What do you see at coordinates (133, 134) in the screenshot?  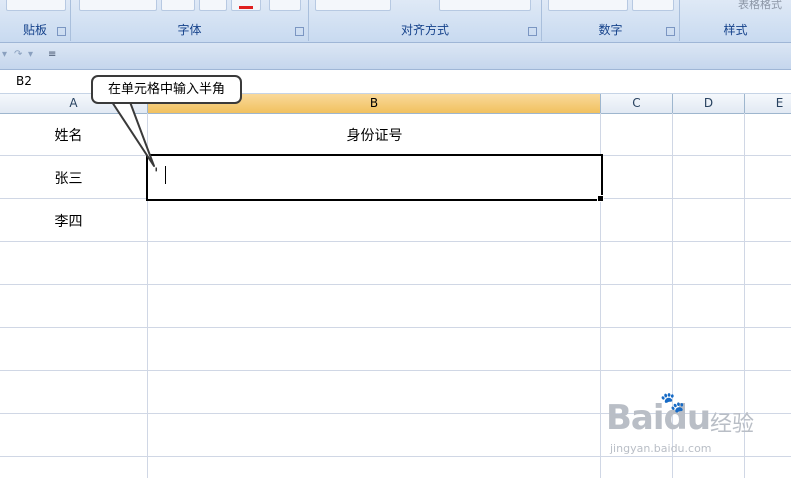 I see `callout-pointer-shape` at bounding box center [133, 134].